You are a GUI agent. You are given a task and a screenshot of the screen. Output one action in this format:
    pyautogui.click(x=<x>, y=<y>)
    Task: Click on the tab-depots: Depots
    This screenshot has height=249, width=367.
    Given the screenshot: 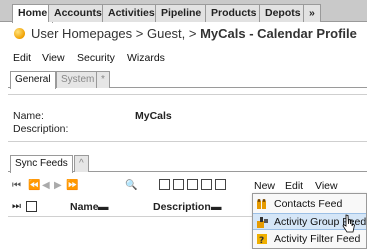 What is the action you would take?
    pyautogui.click(x=283, y=13)
    